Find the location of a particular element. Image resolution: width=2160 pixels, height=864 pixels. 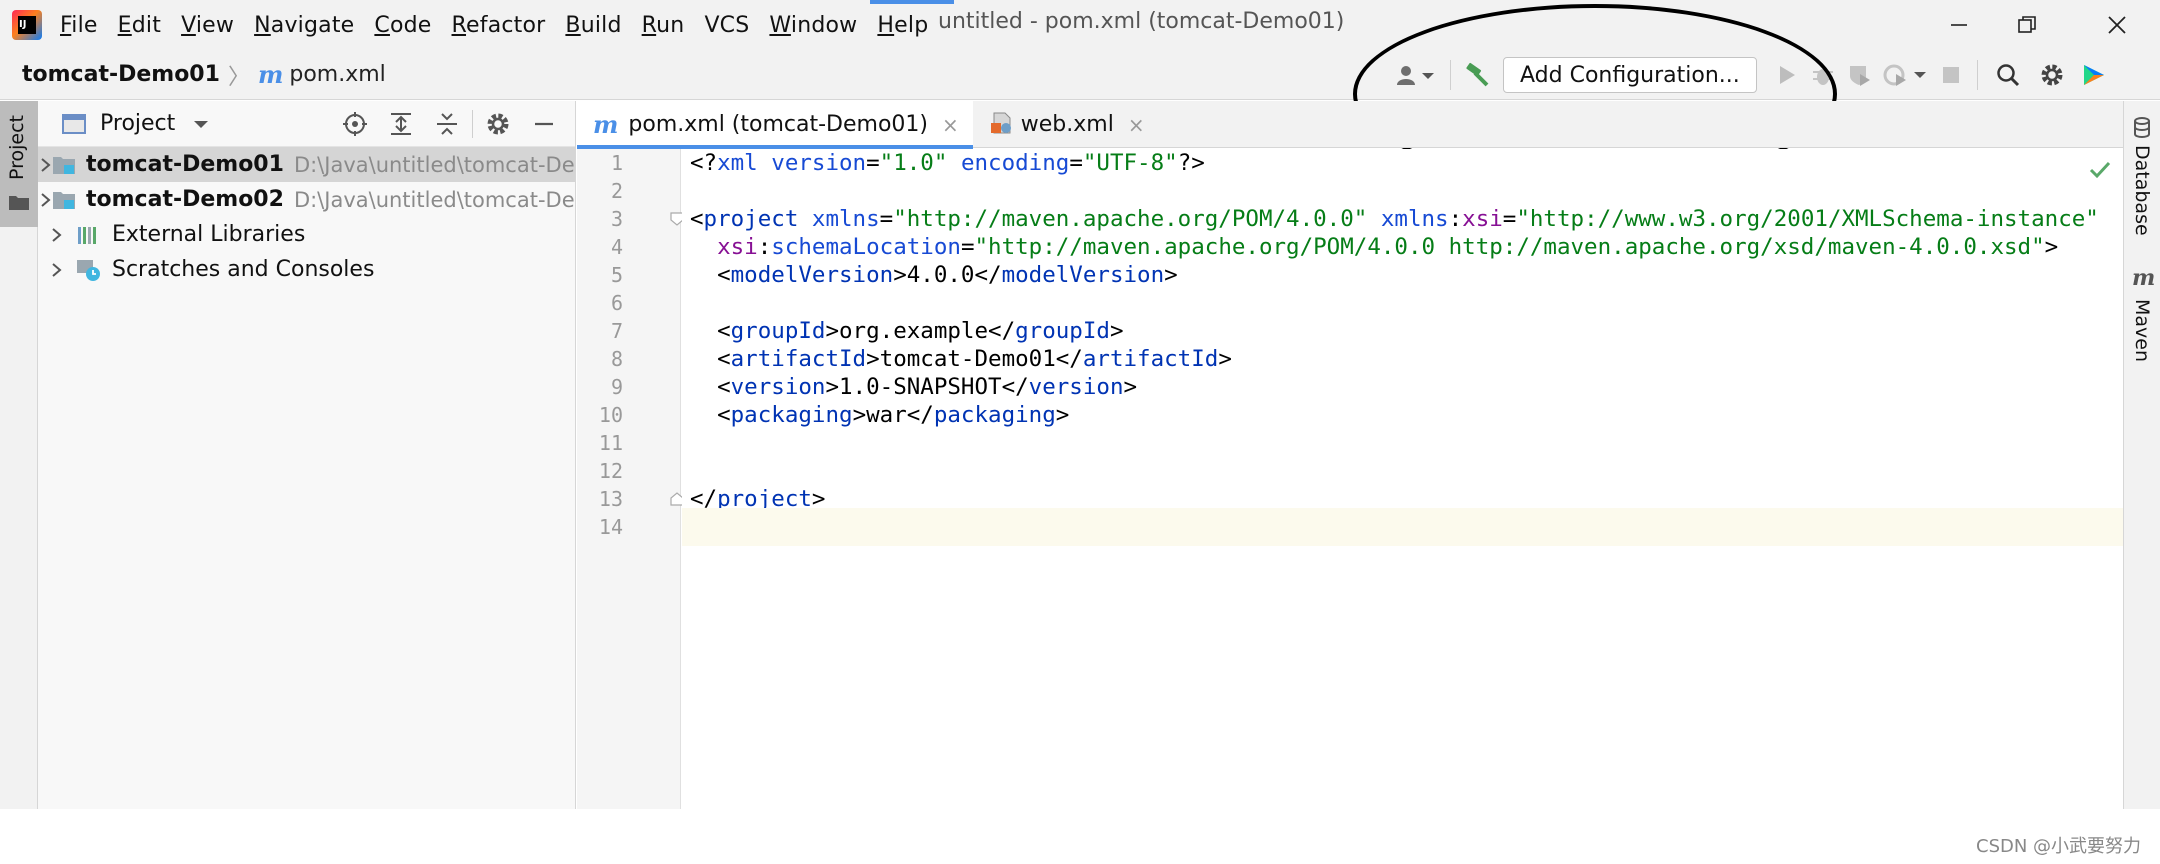

menu-item-run: Run is located at coordinates (663, 25).